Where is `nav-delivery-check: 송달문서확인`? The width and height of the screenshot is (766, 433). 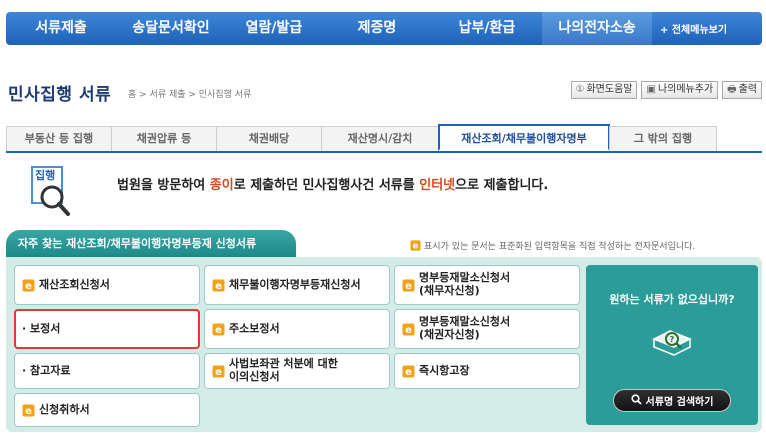
nav-delivery-check: 송달문서확인 is located at coordinates (171, 28).